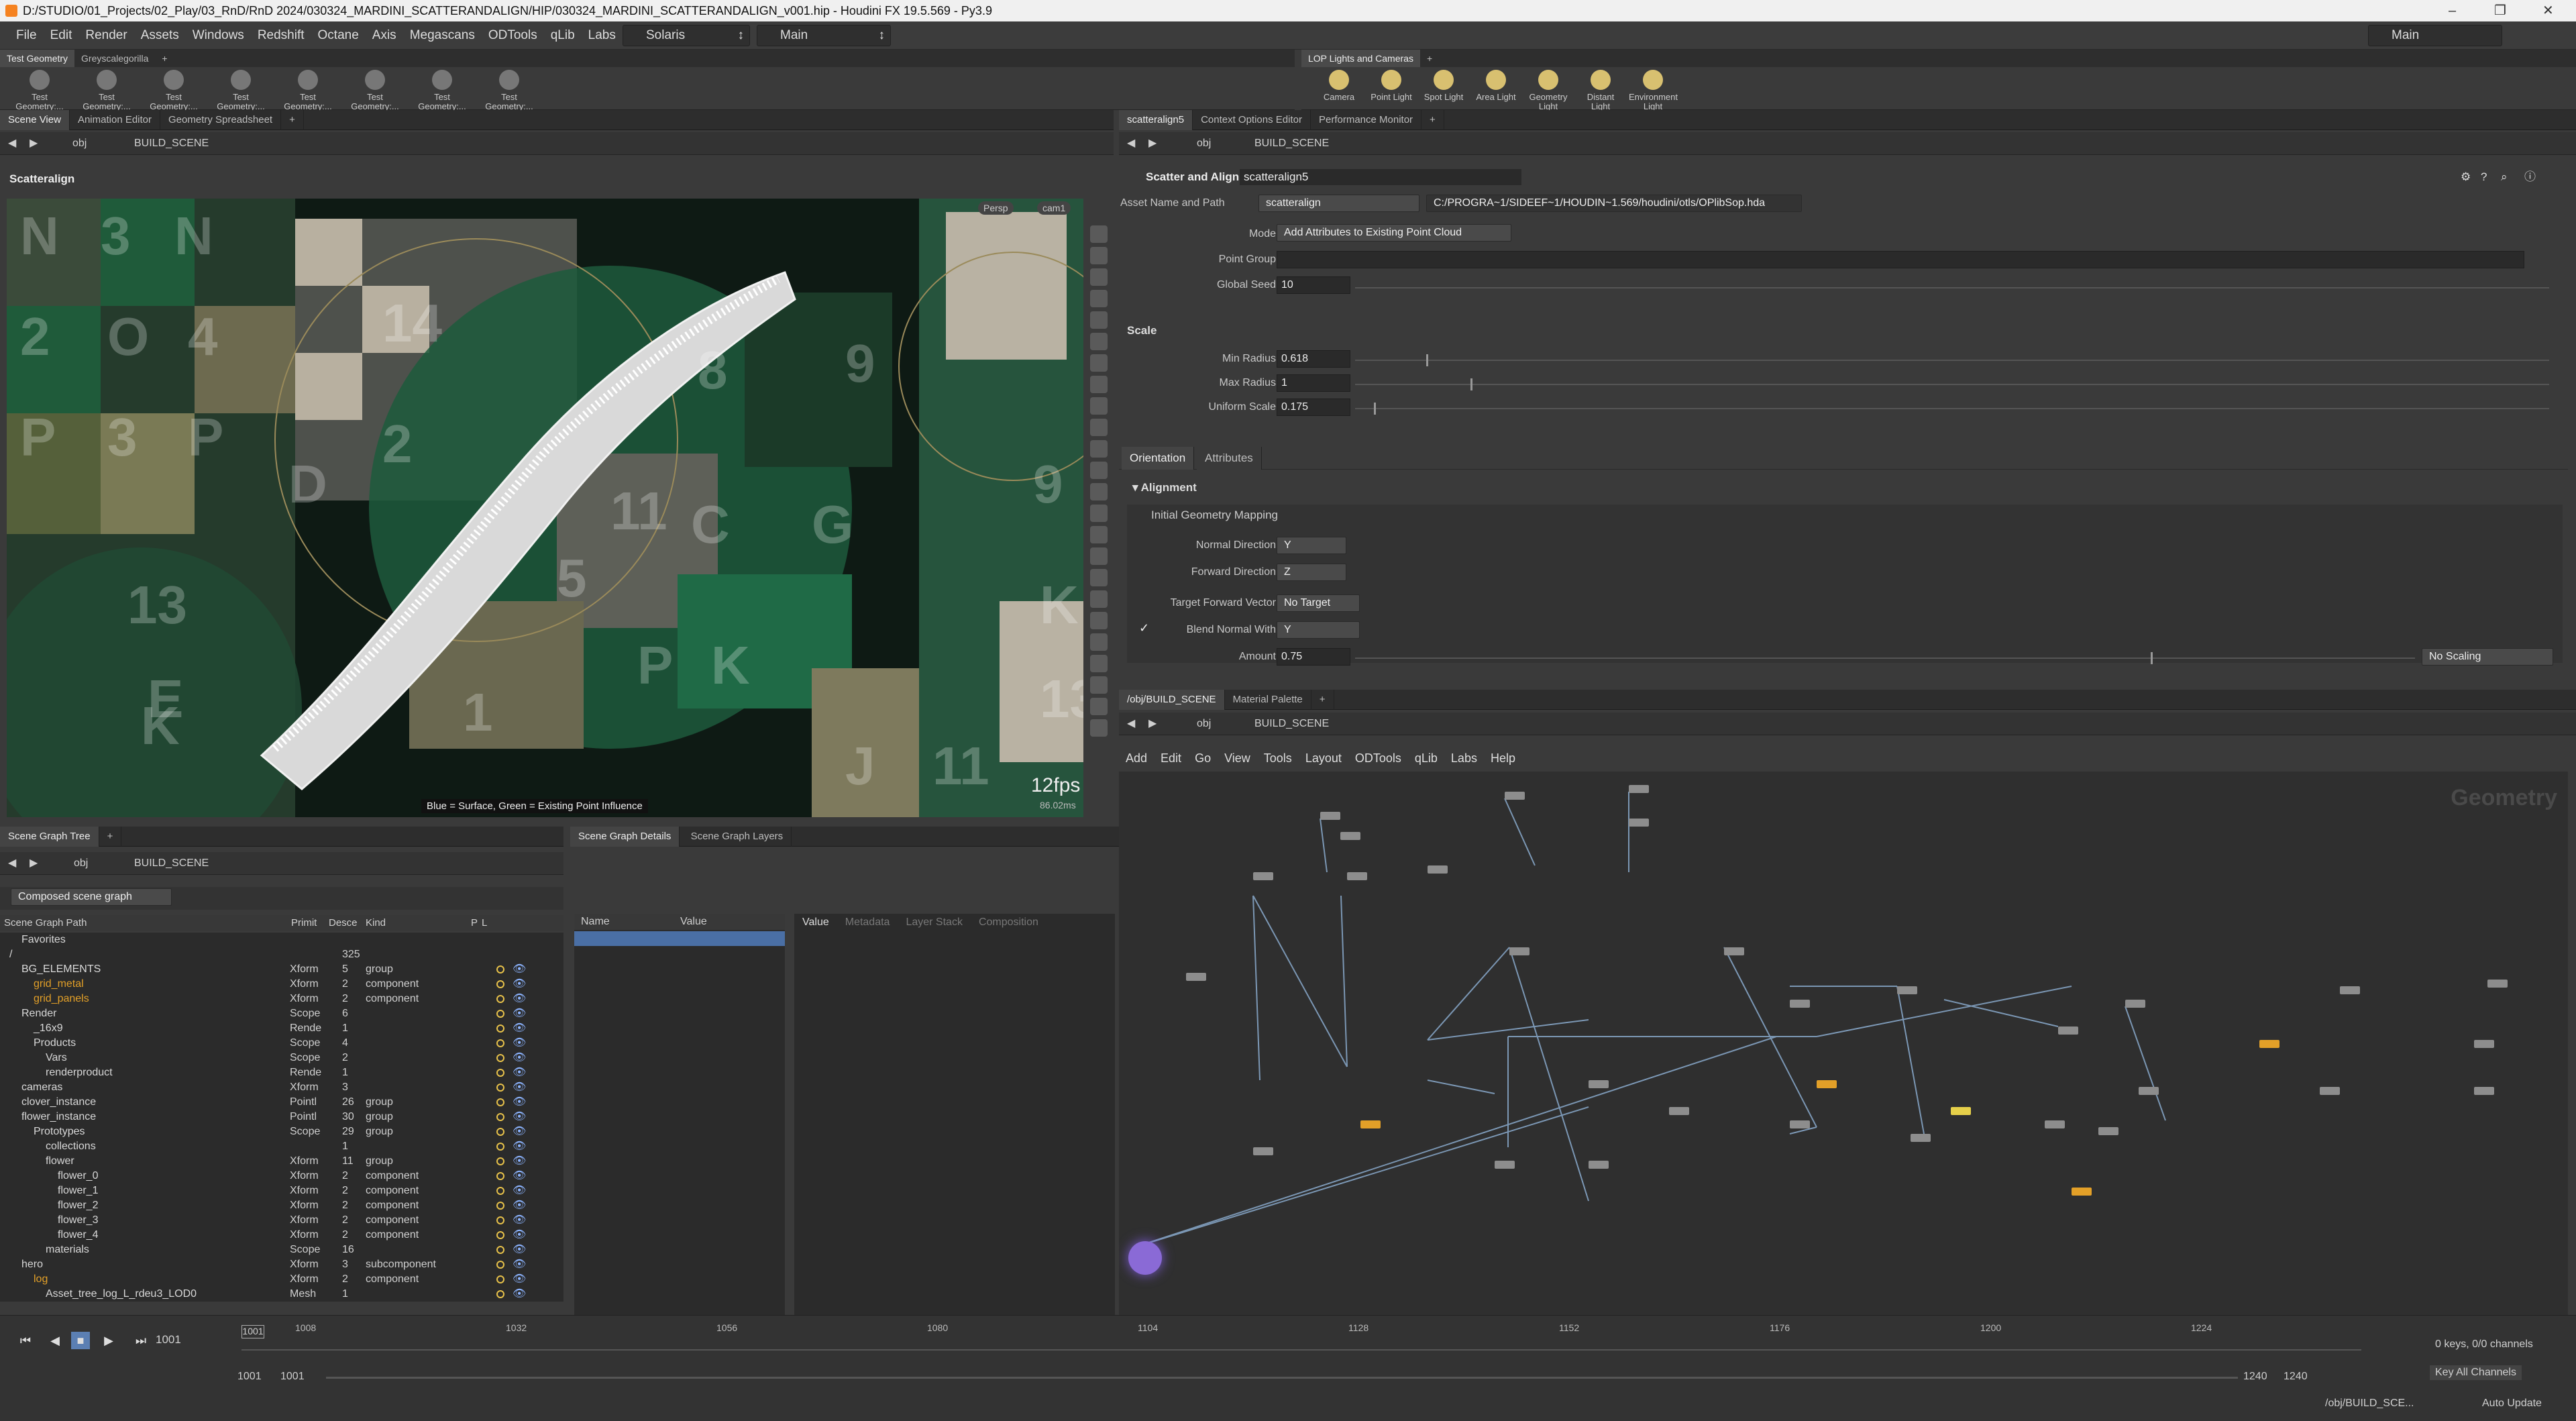  What do you see at coordinates (61, 35) in the screenshot?
I see `menu-edit: Edit` at bounding box center [61, 35].